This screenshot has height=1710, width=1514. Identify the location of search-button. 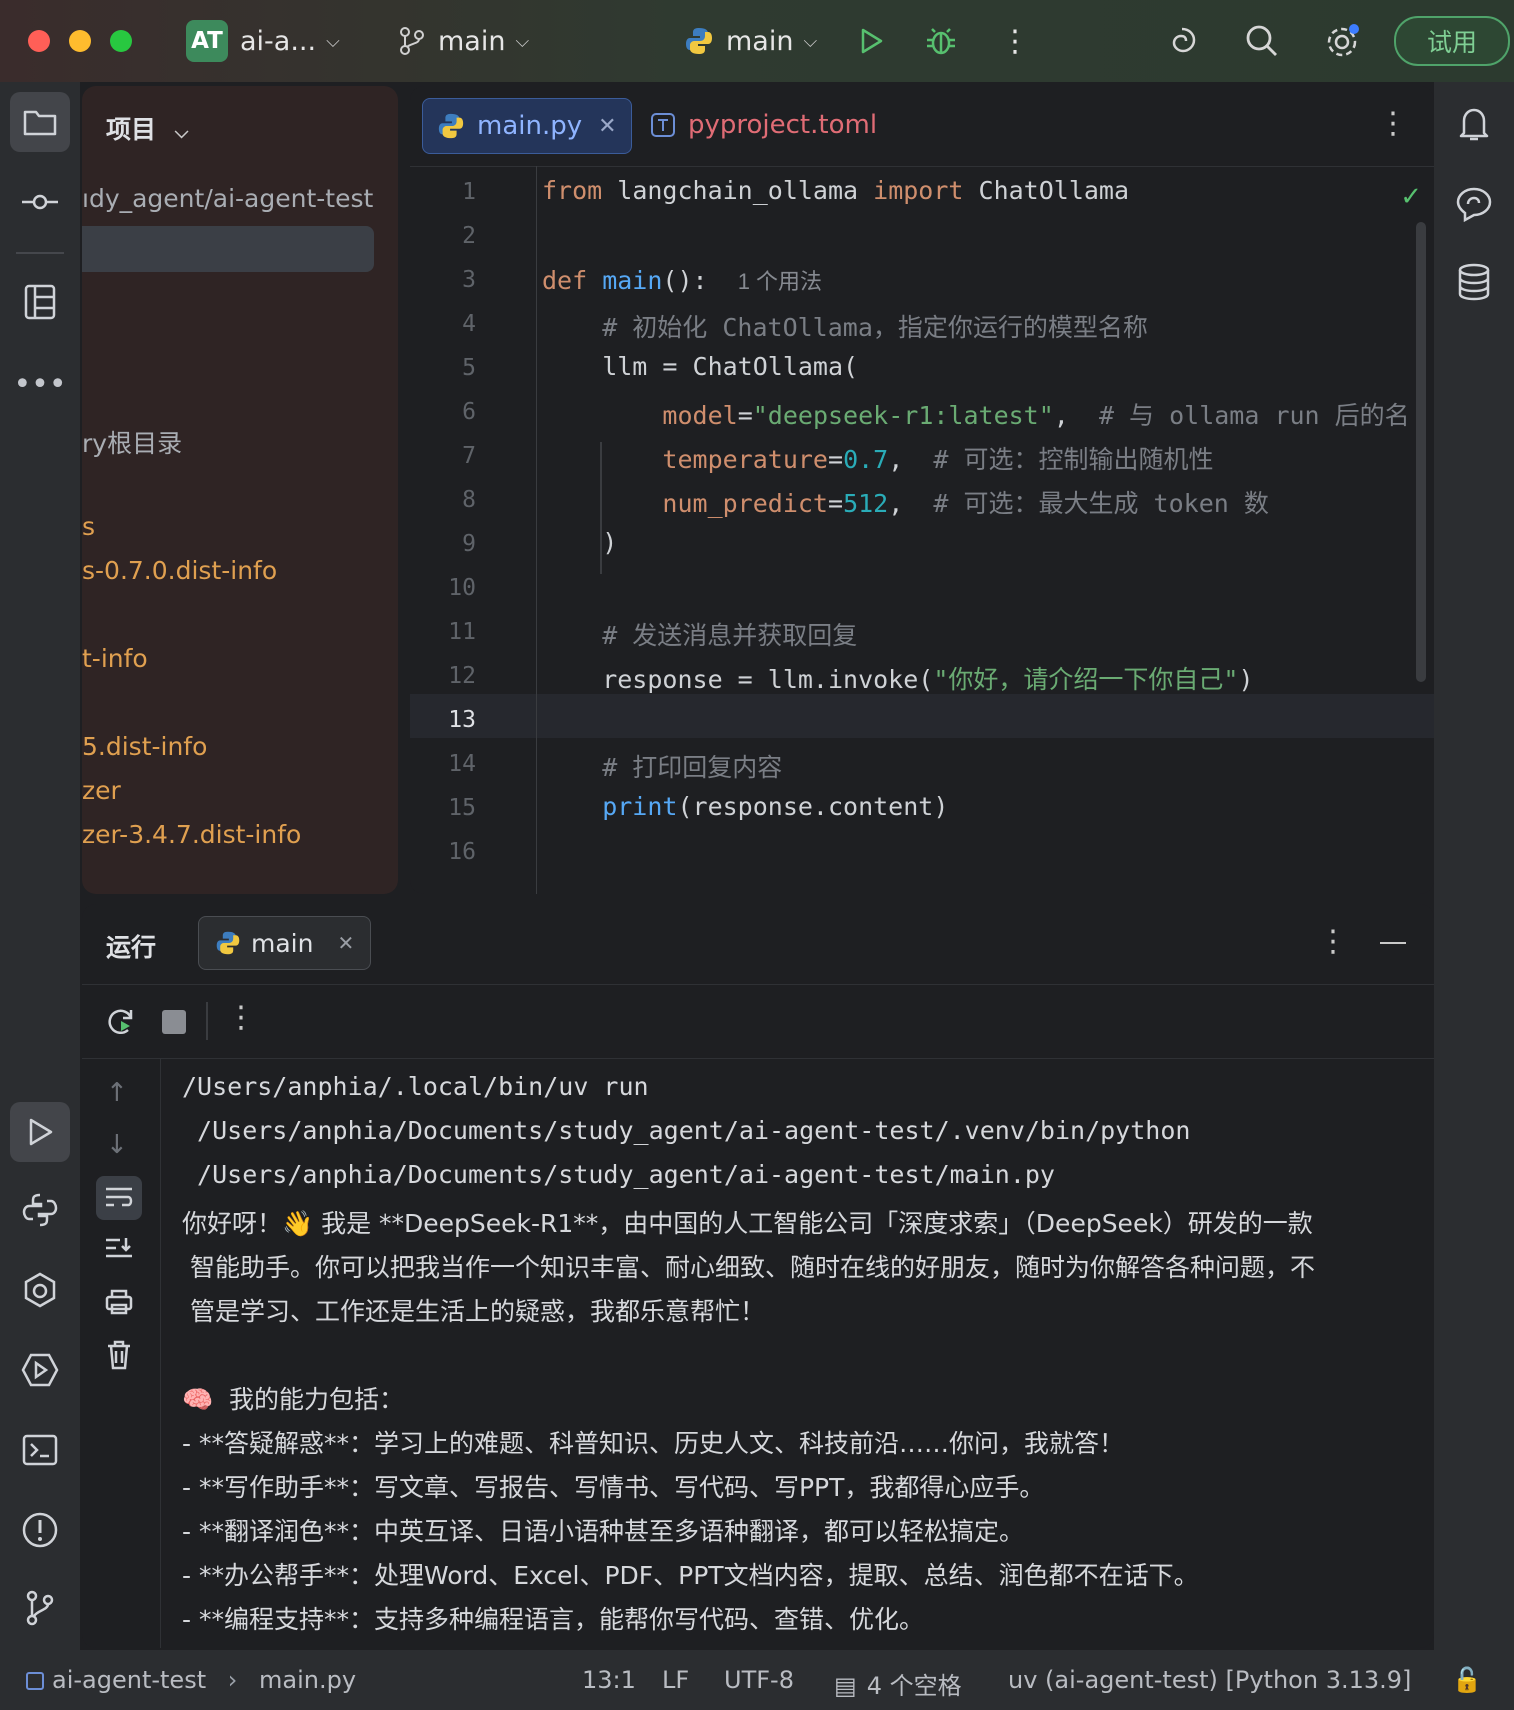
(1262, 41).